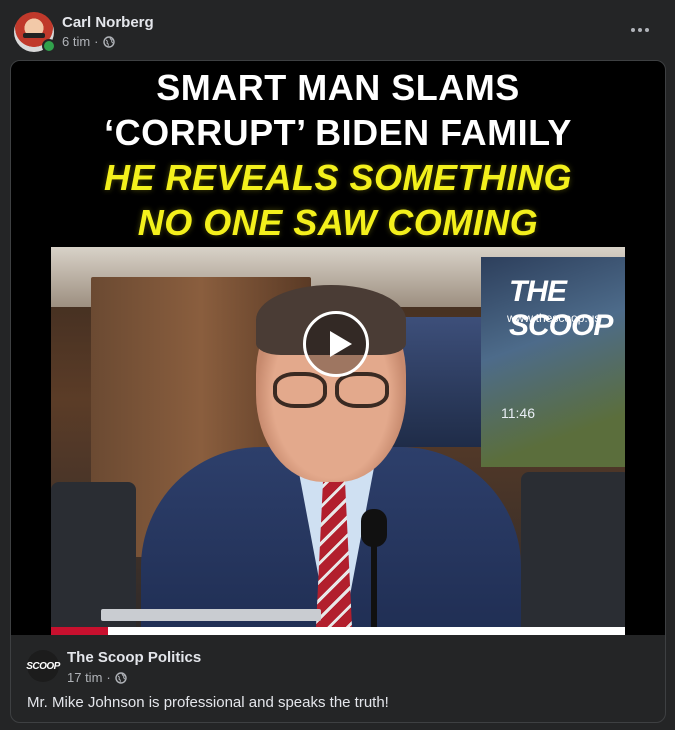 This screenshot has height=730, width=675. I want to click on post-meta: 6 tim ·, so click(88, 41).